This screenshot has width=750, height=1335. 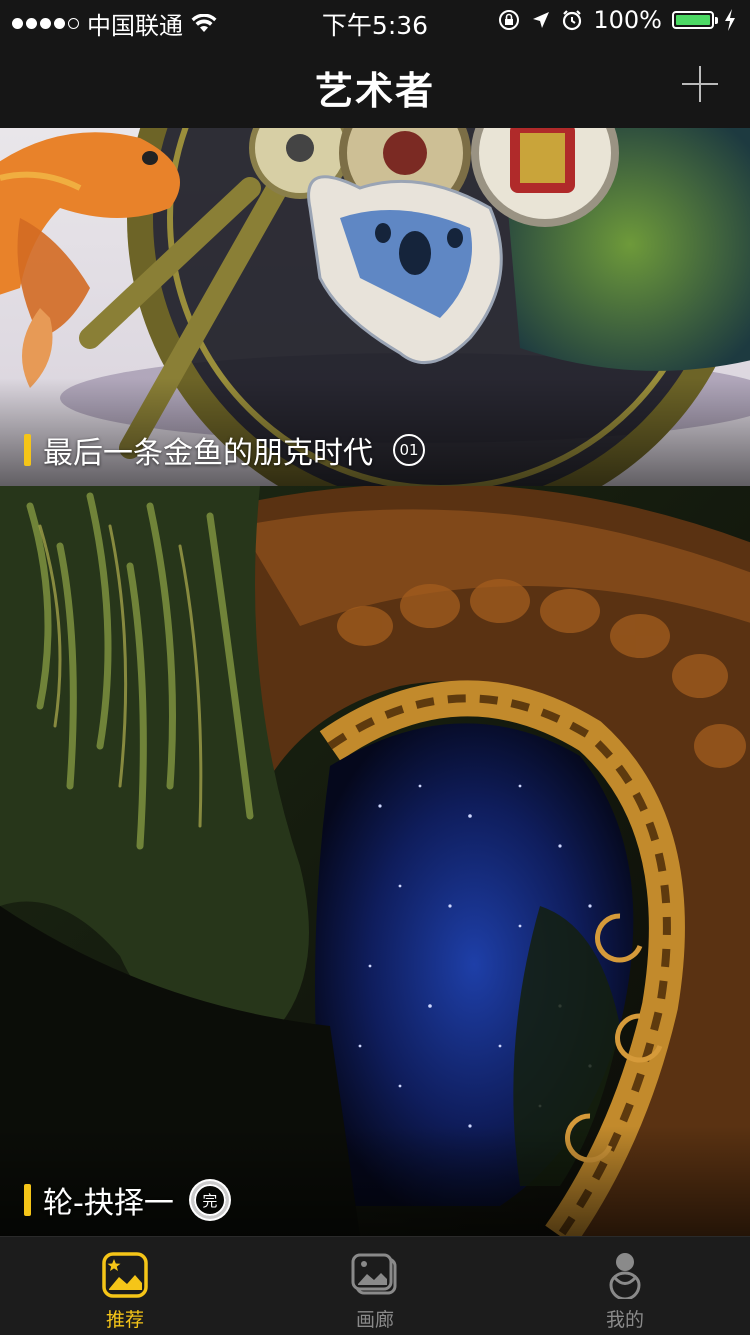 I want to click on alarm-icon, so click(x=572, y=20).